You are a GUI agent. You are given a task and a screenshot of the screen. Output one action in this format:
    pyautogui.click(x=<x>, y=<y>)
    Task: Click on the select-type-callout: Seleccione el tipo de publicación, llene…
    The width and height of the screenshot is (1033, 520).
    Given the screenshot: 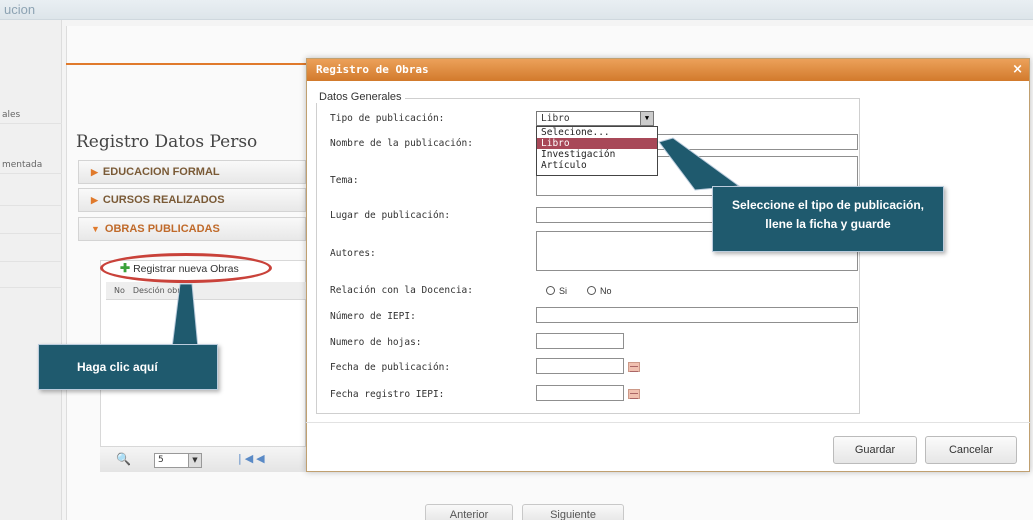 What is the action you would take?
    pyautogui.click(x=828, y=219)
    